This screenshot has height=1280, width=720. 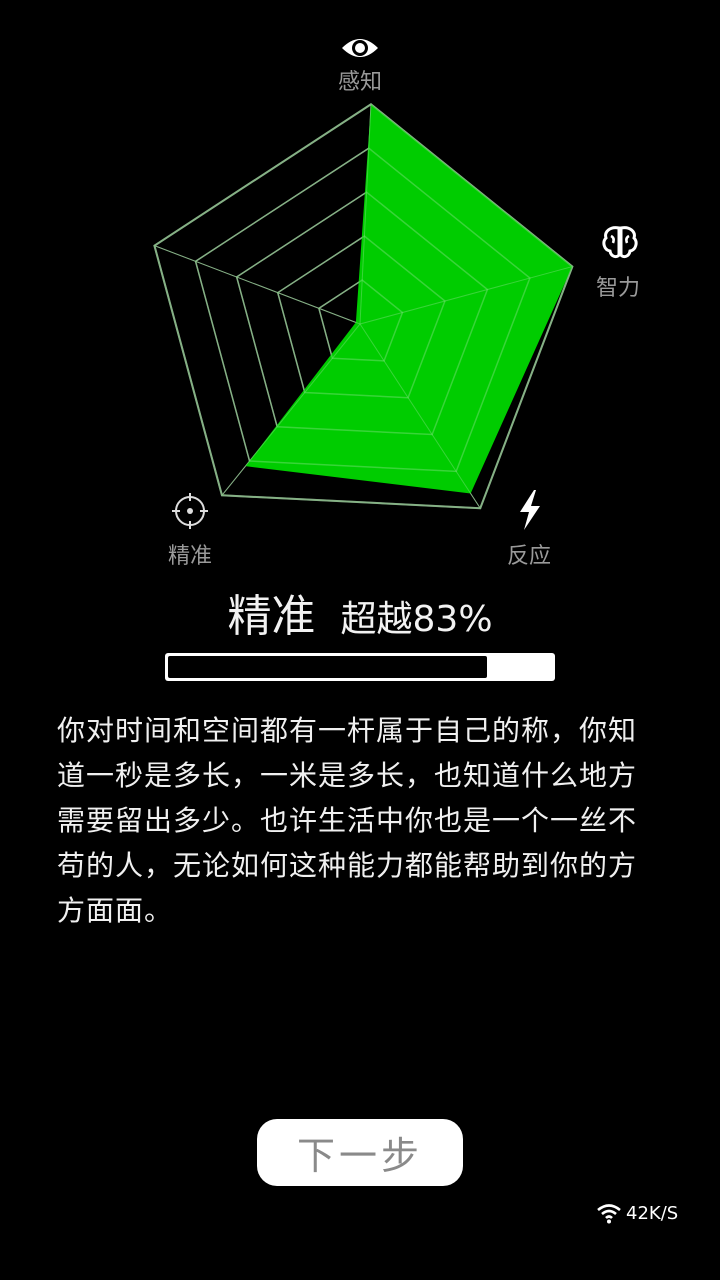 What do you see at coordinates (271, 616) in the screenshot?
I see `skill-name: 精准` at bounding box center [271, 616].